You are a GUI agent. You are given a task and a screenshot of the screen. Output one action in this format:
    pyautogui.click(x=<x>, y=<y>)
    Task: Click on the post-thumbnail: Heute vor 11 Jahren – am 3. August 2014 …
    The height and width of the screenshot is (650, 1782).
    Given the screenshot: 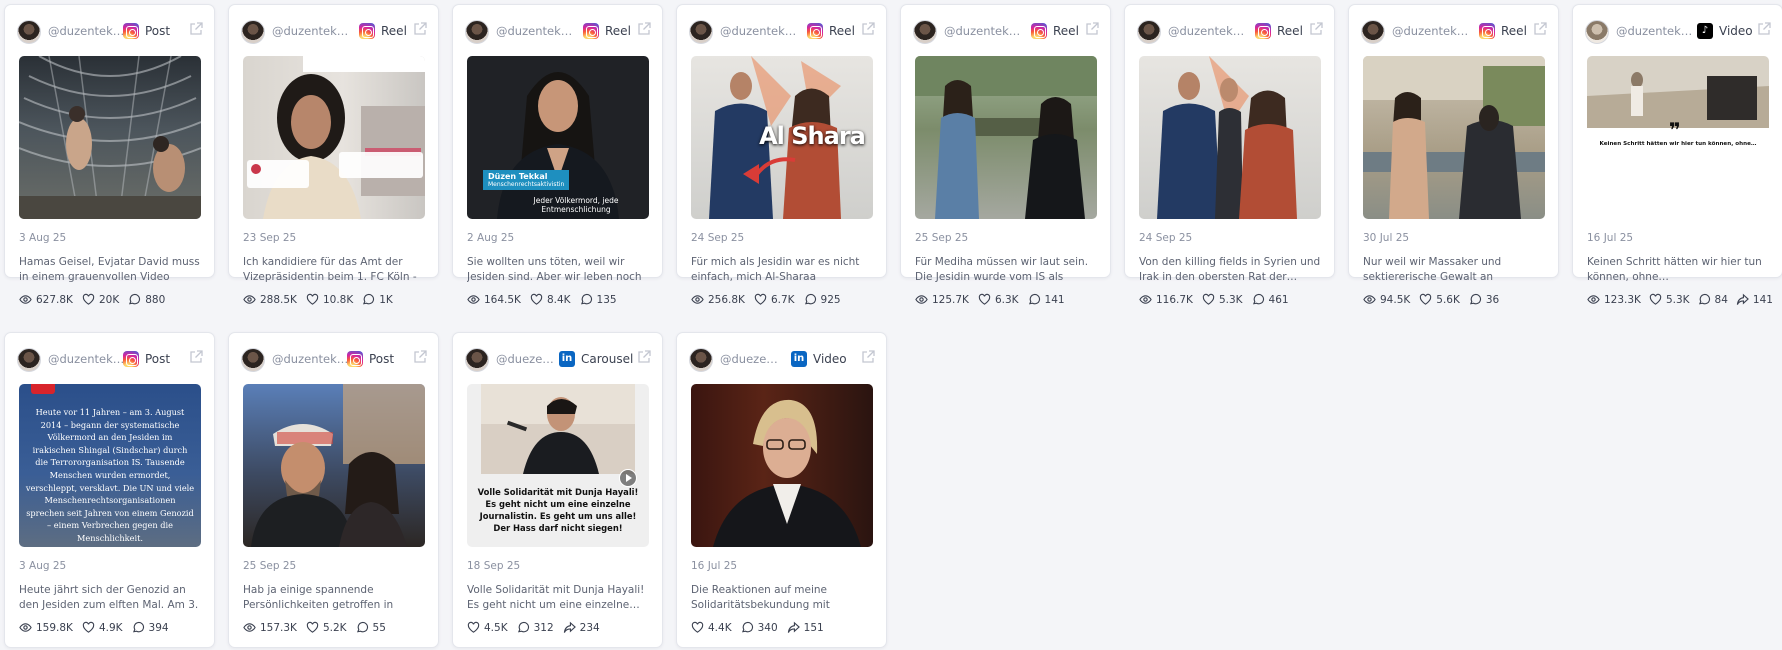 What is the action you would take?
    pyautogui.click(x=110, y=465)
    